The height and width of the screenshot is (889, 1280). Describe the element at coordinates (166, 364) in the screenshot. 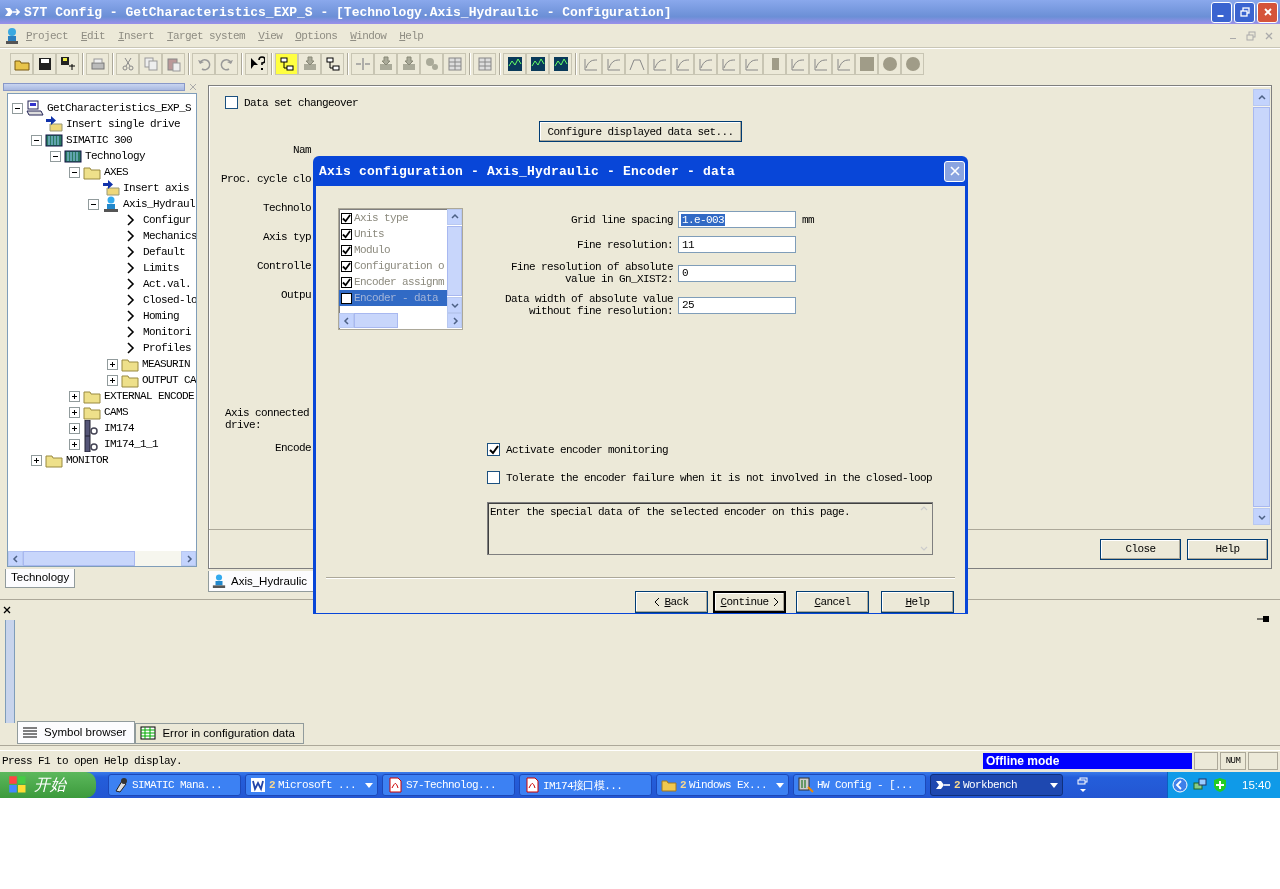

I see `tree-item: MEASURIN` at that location.